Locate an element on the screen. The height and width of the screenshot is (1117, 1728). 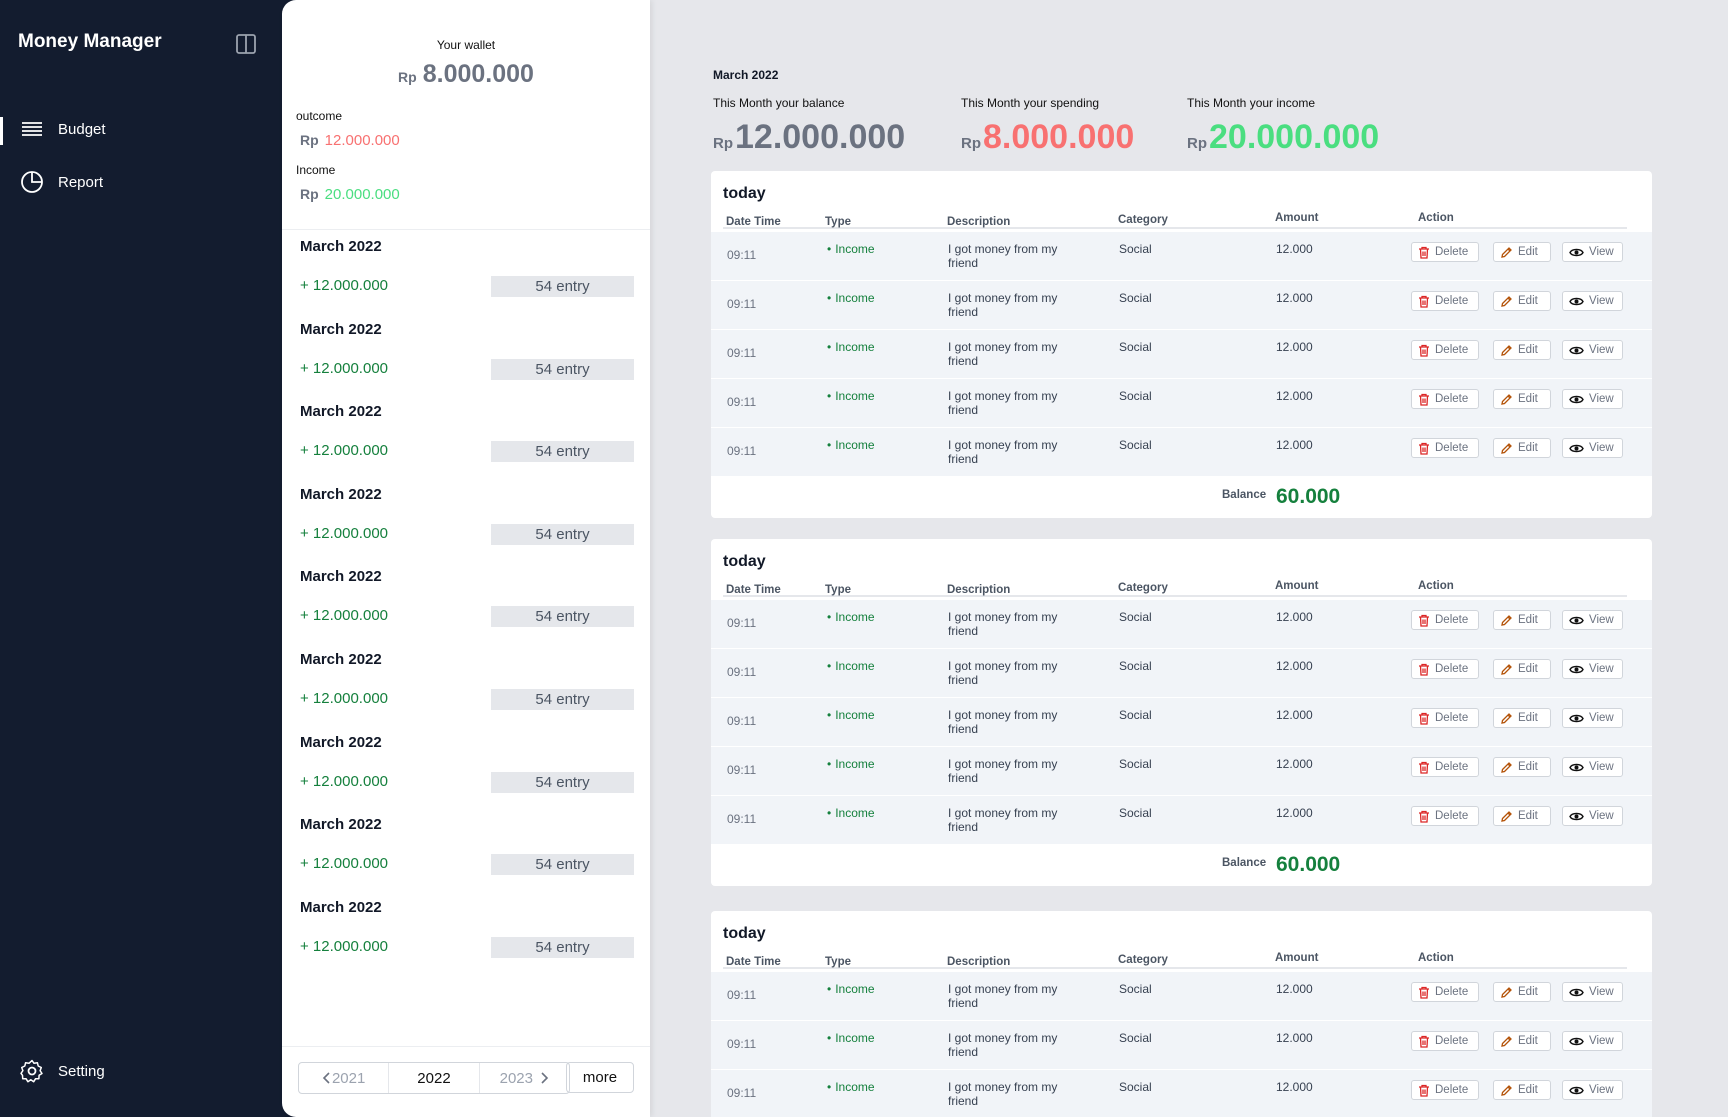
next-year-button: 2023 is located at coordinates (524, 1078).